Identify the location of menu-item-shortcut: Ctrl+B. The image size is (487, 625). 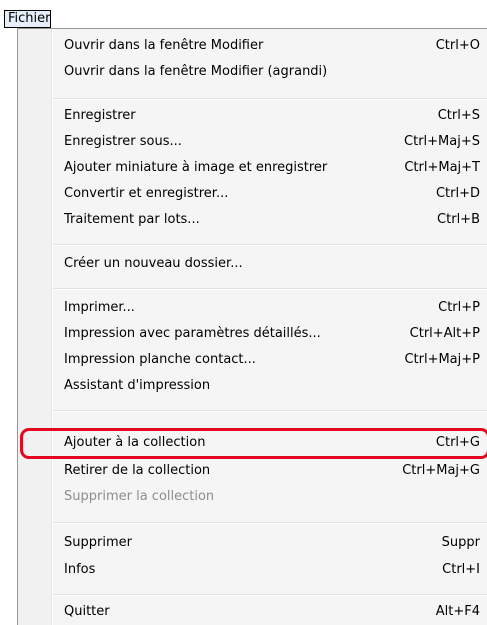
(458, 219).